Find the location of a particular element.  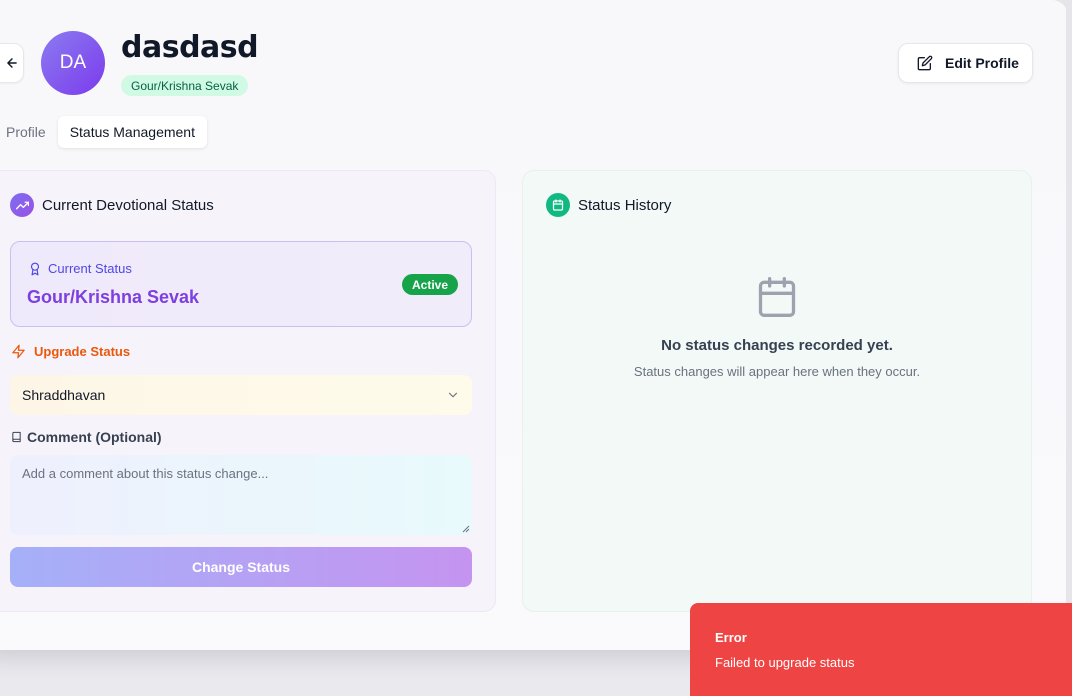

current-status-heading: Current Devotional Status is located at coordinates (128, 205).